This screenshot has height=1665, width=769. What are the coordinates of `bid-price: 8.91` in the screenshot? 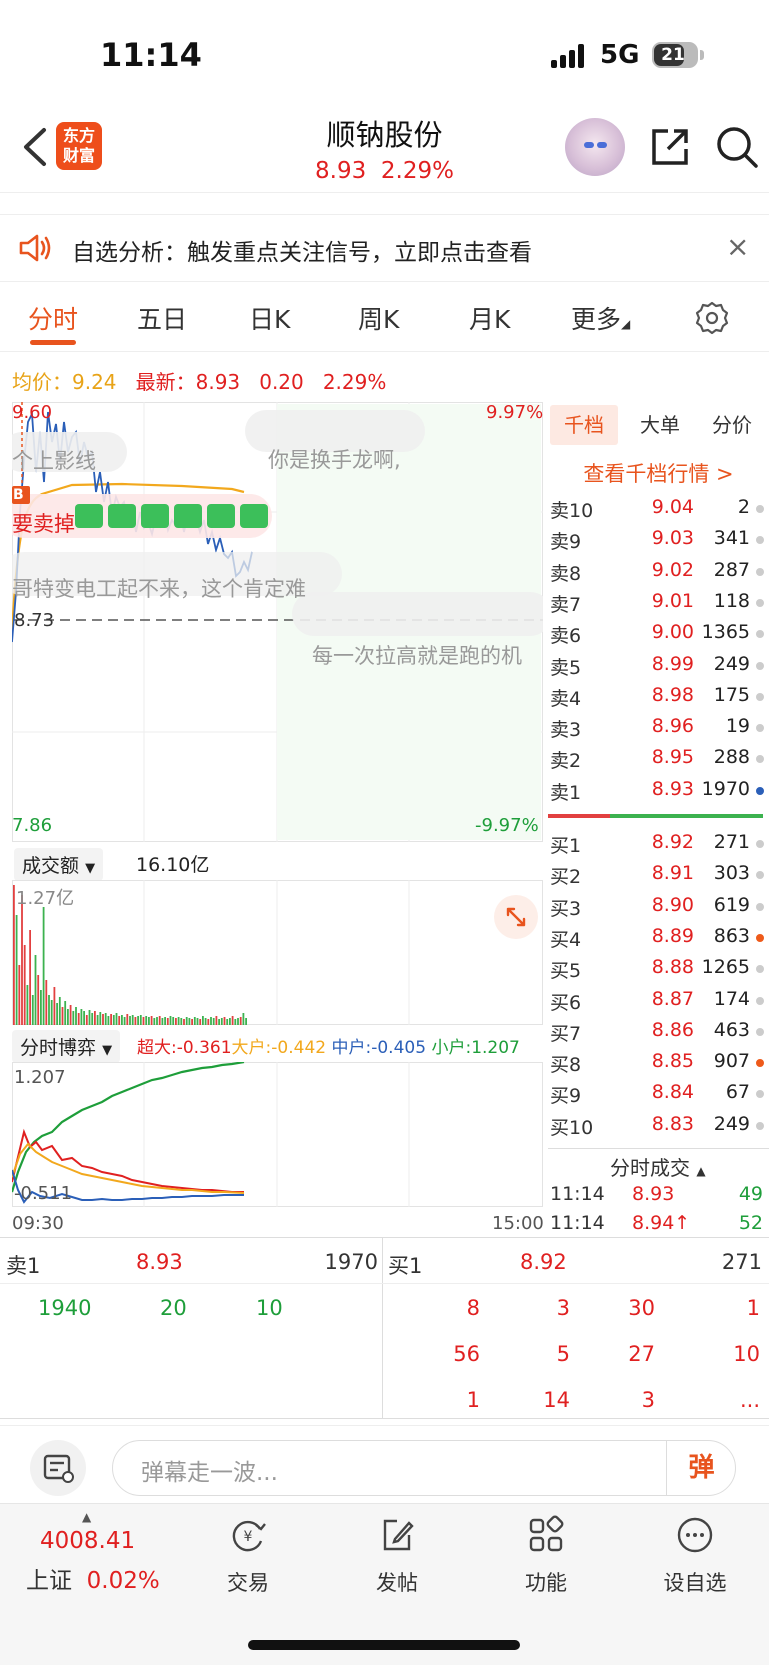 It's located at (672, 873).